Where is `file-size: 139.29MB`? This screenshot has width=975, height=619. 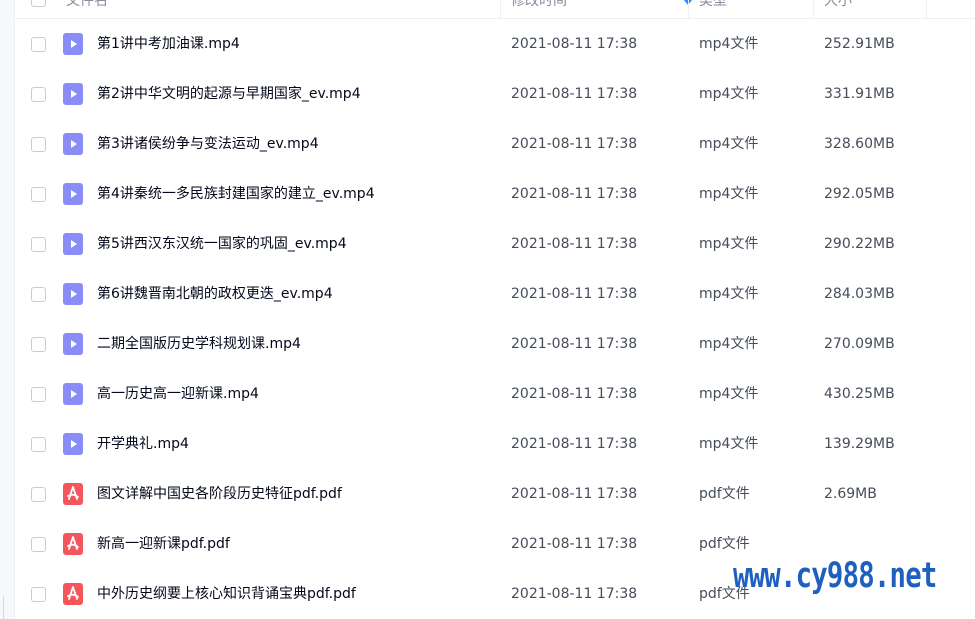
file-size: 139.29MB is located at coordinates (859, 444).